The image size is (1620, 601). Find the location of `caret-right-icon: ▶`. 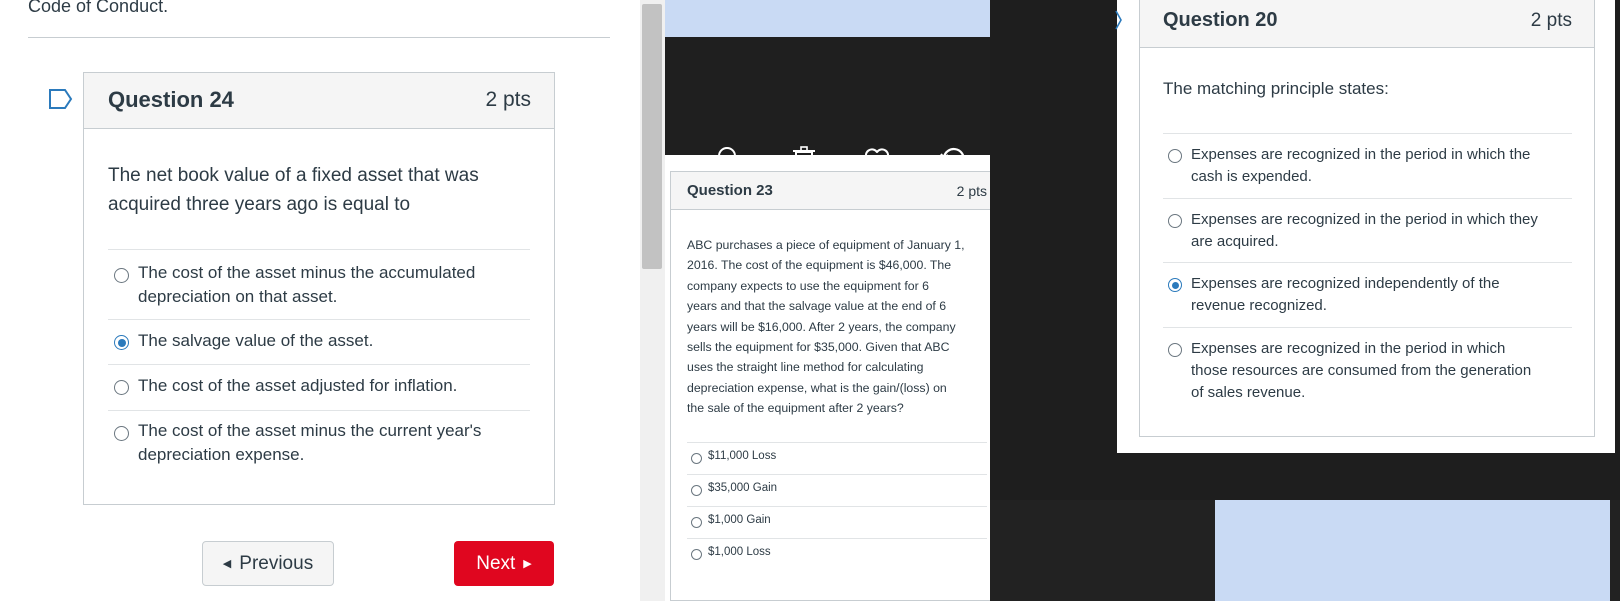

caret-right-icon: ▶ is located at coordinates (527, 564).